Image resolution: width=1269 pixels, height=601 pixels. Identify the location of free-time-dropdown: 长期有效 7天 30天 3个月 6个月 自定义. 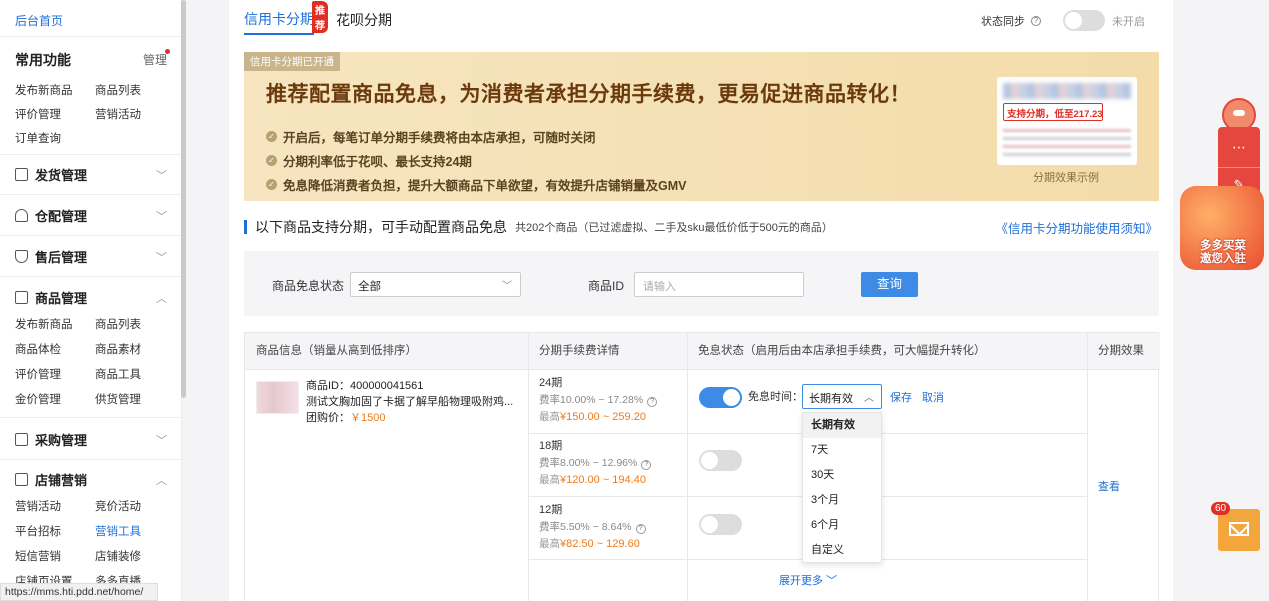
(842, 487).